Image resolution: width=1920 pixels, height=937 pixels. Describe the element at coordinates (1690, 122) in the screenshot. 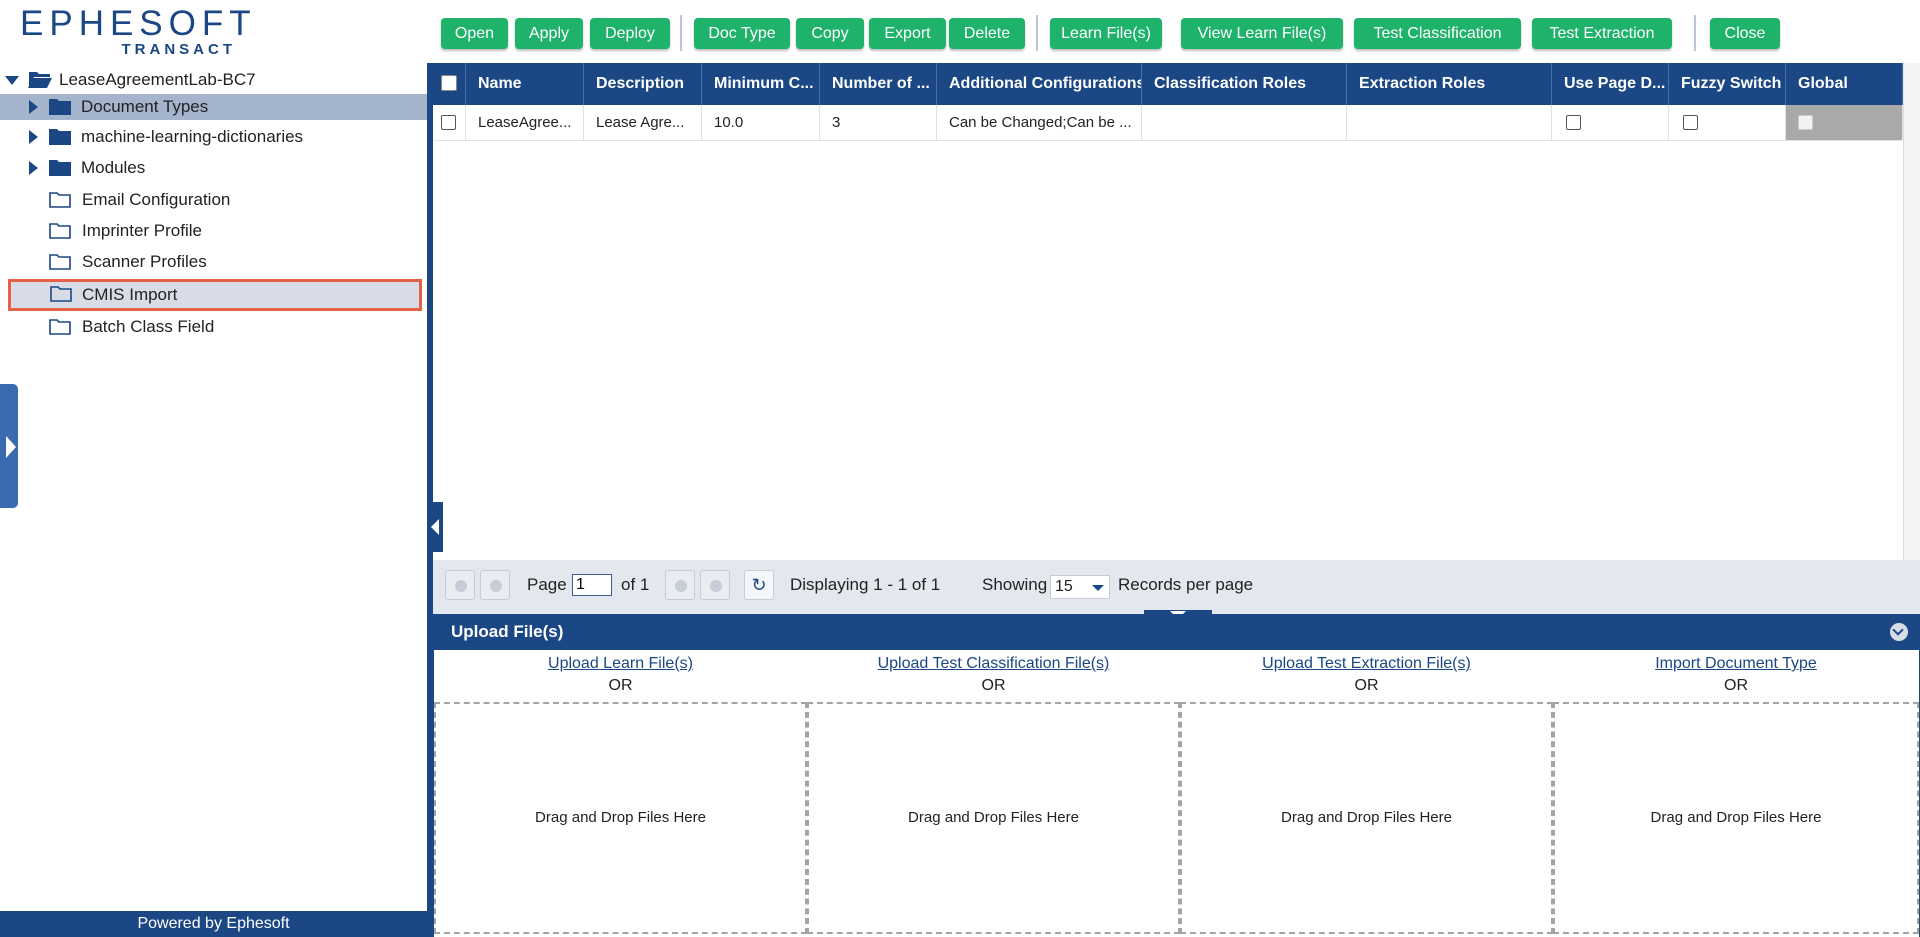

I see `fuzzy-switch-checkbox` at that location.